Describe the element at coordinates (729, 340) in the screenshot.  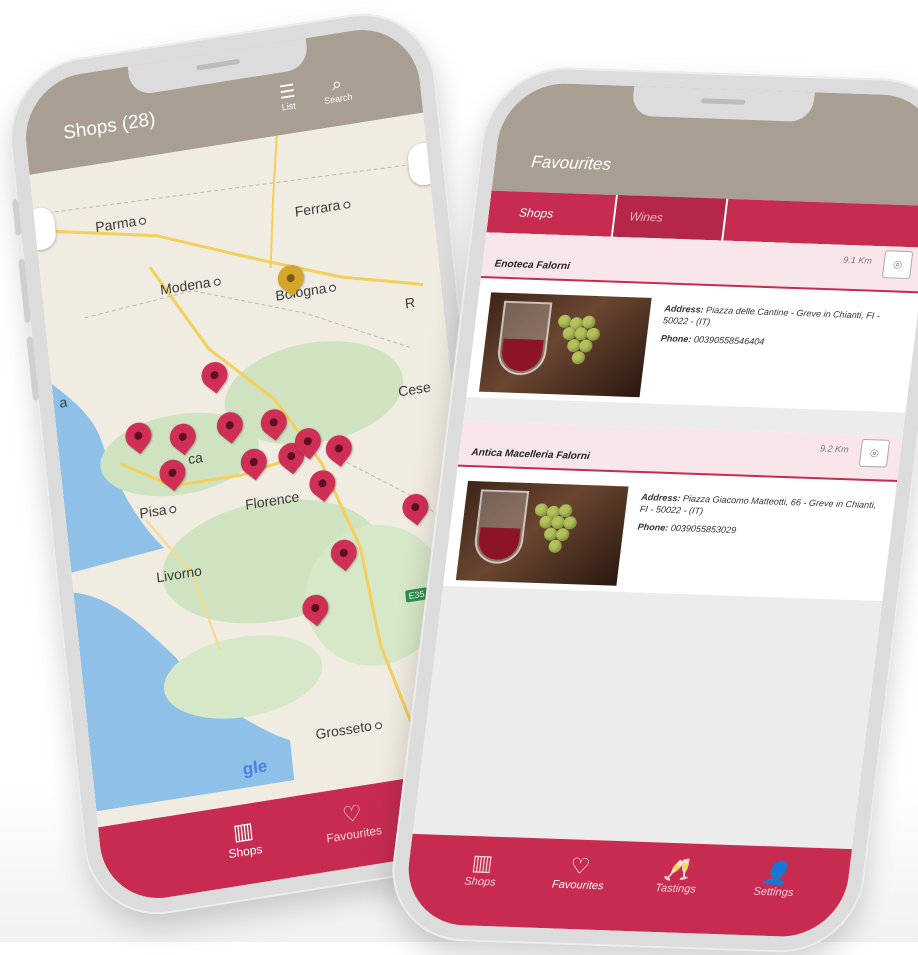
I see `shop-phone: 00390558546404` at that location.